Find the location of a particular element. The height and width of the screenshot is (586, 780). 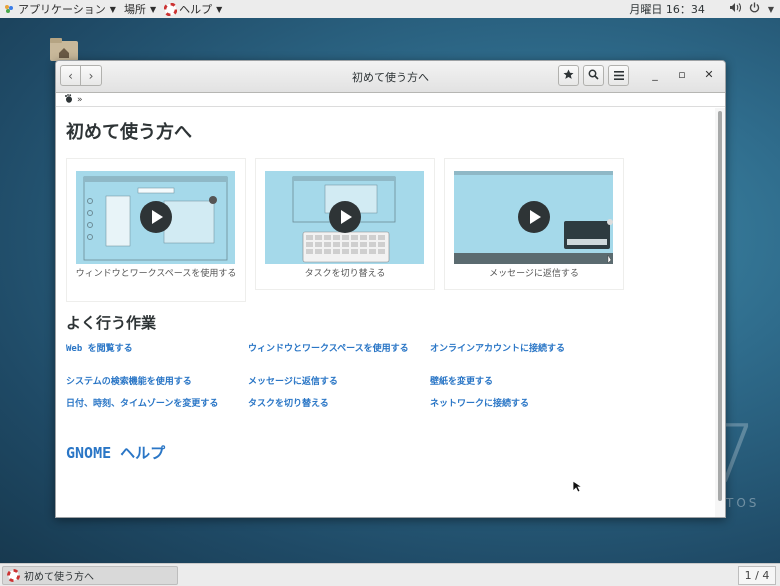

search-button is located at coordinates (593, 75).